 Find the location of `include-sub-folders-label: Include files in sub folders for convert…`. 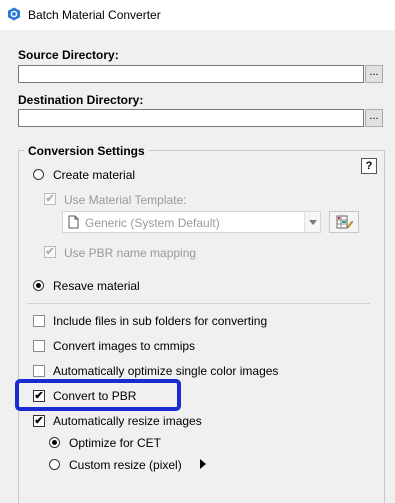

include-sub-folders-label: Include files in sub folders for convert… is located at coordinates (160, 321).